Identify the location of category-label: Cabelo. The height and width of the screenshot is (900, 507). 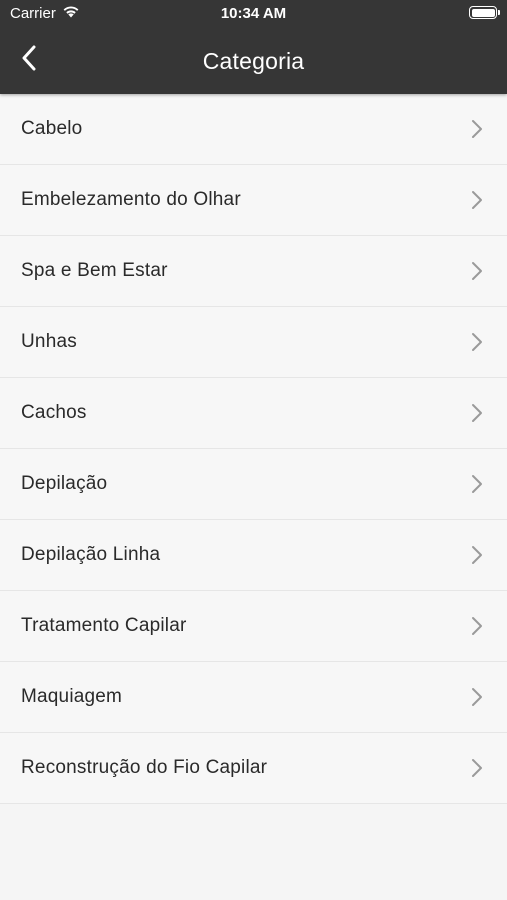
(52, 128).